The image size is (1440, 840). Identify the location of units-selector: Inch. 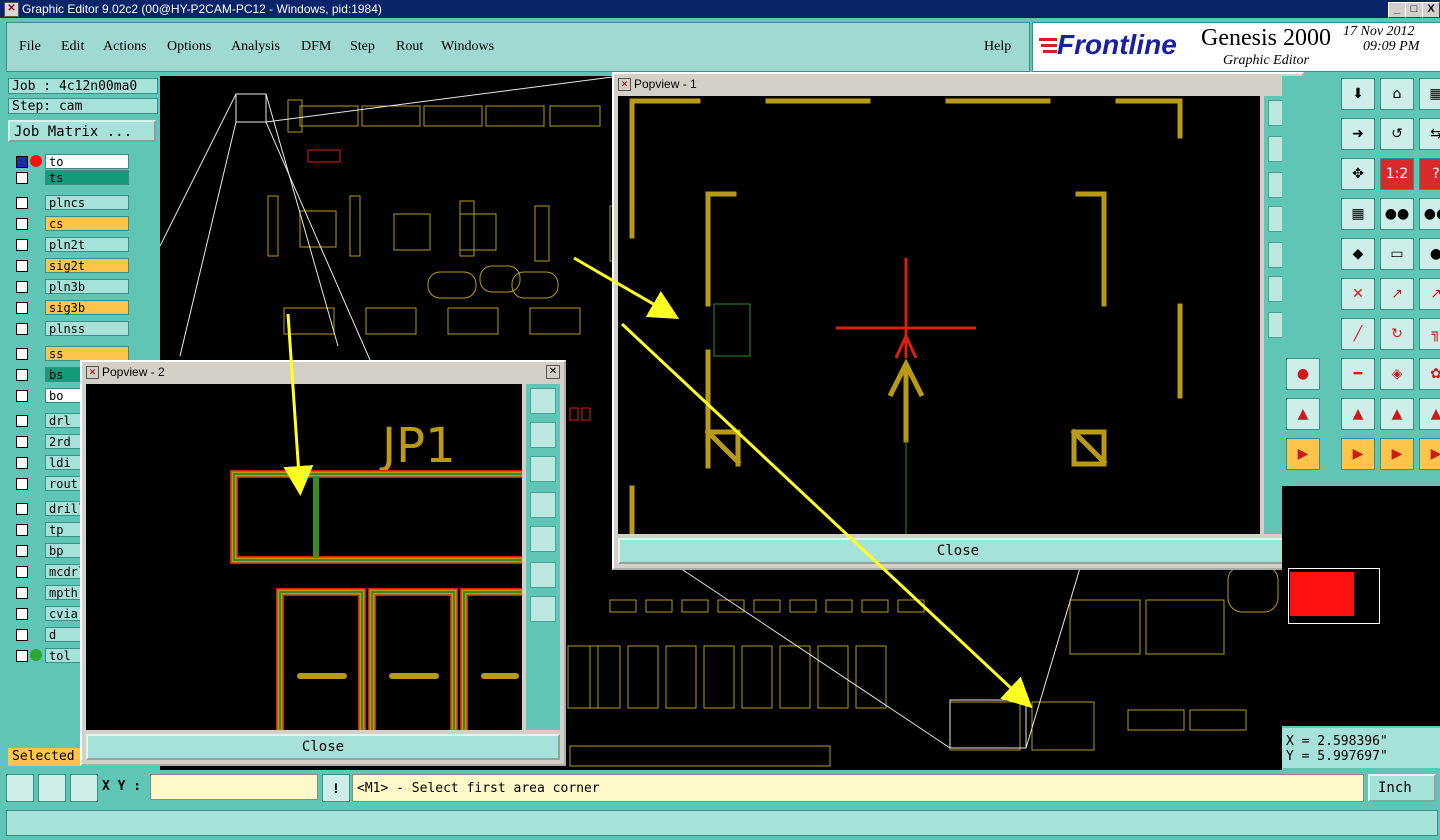
(1402, 788).